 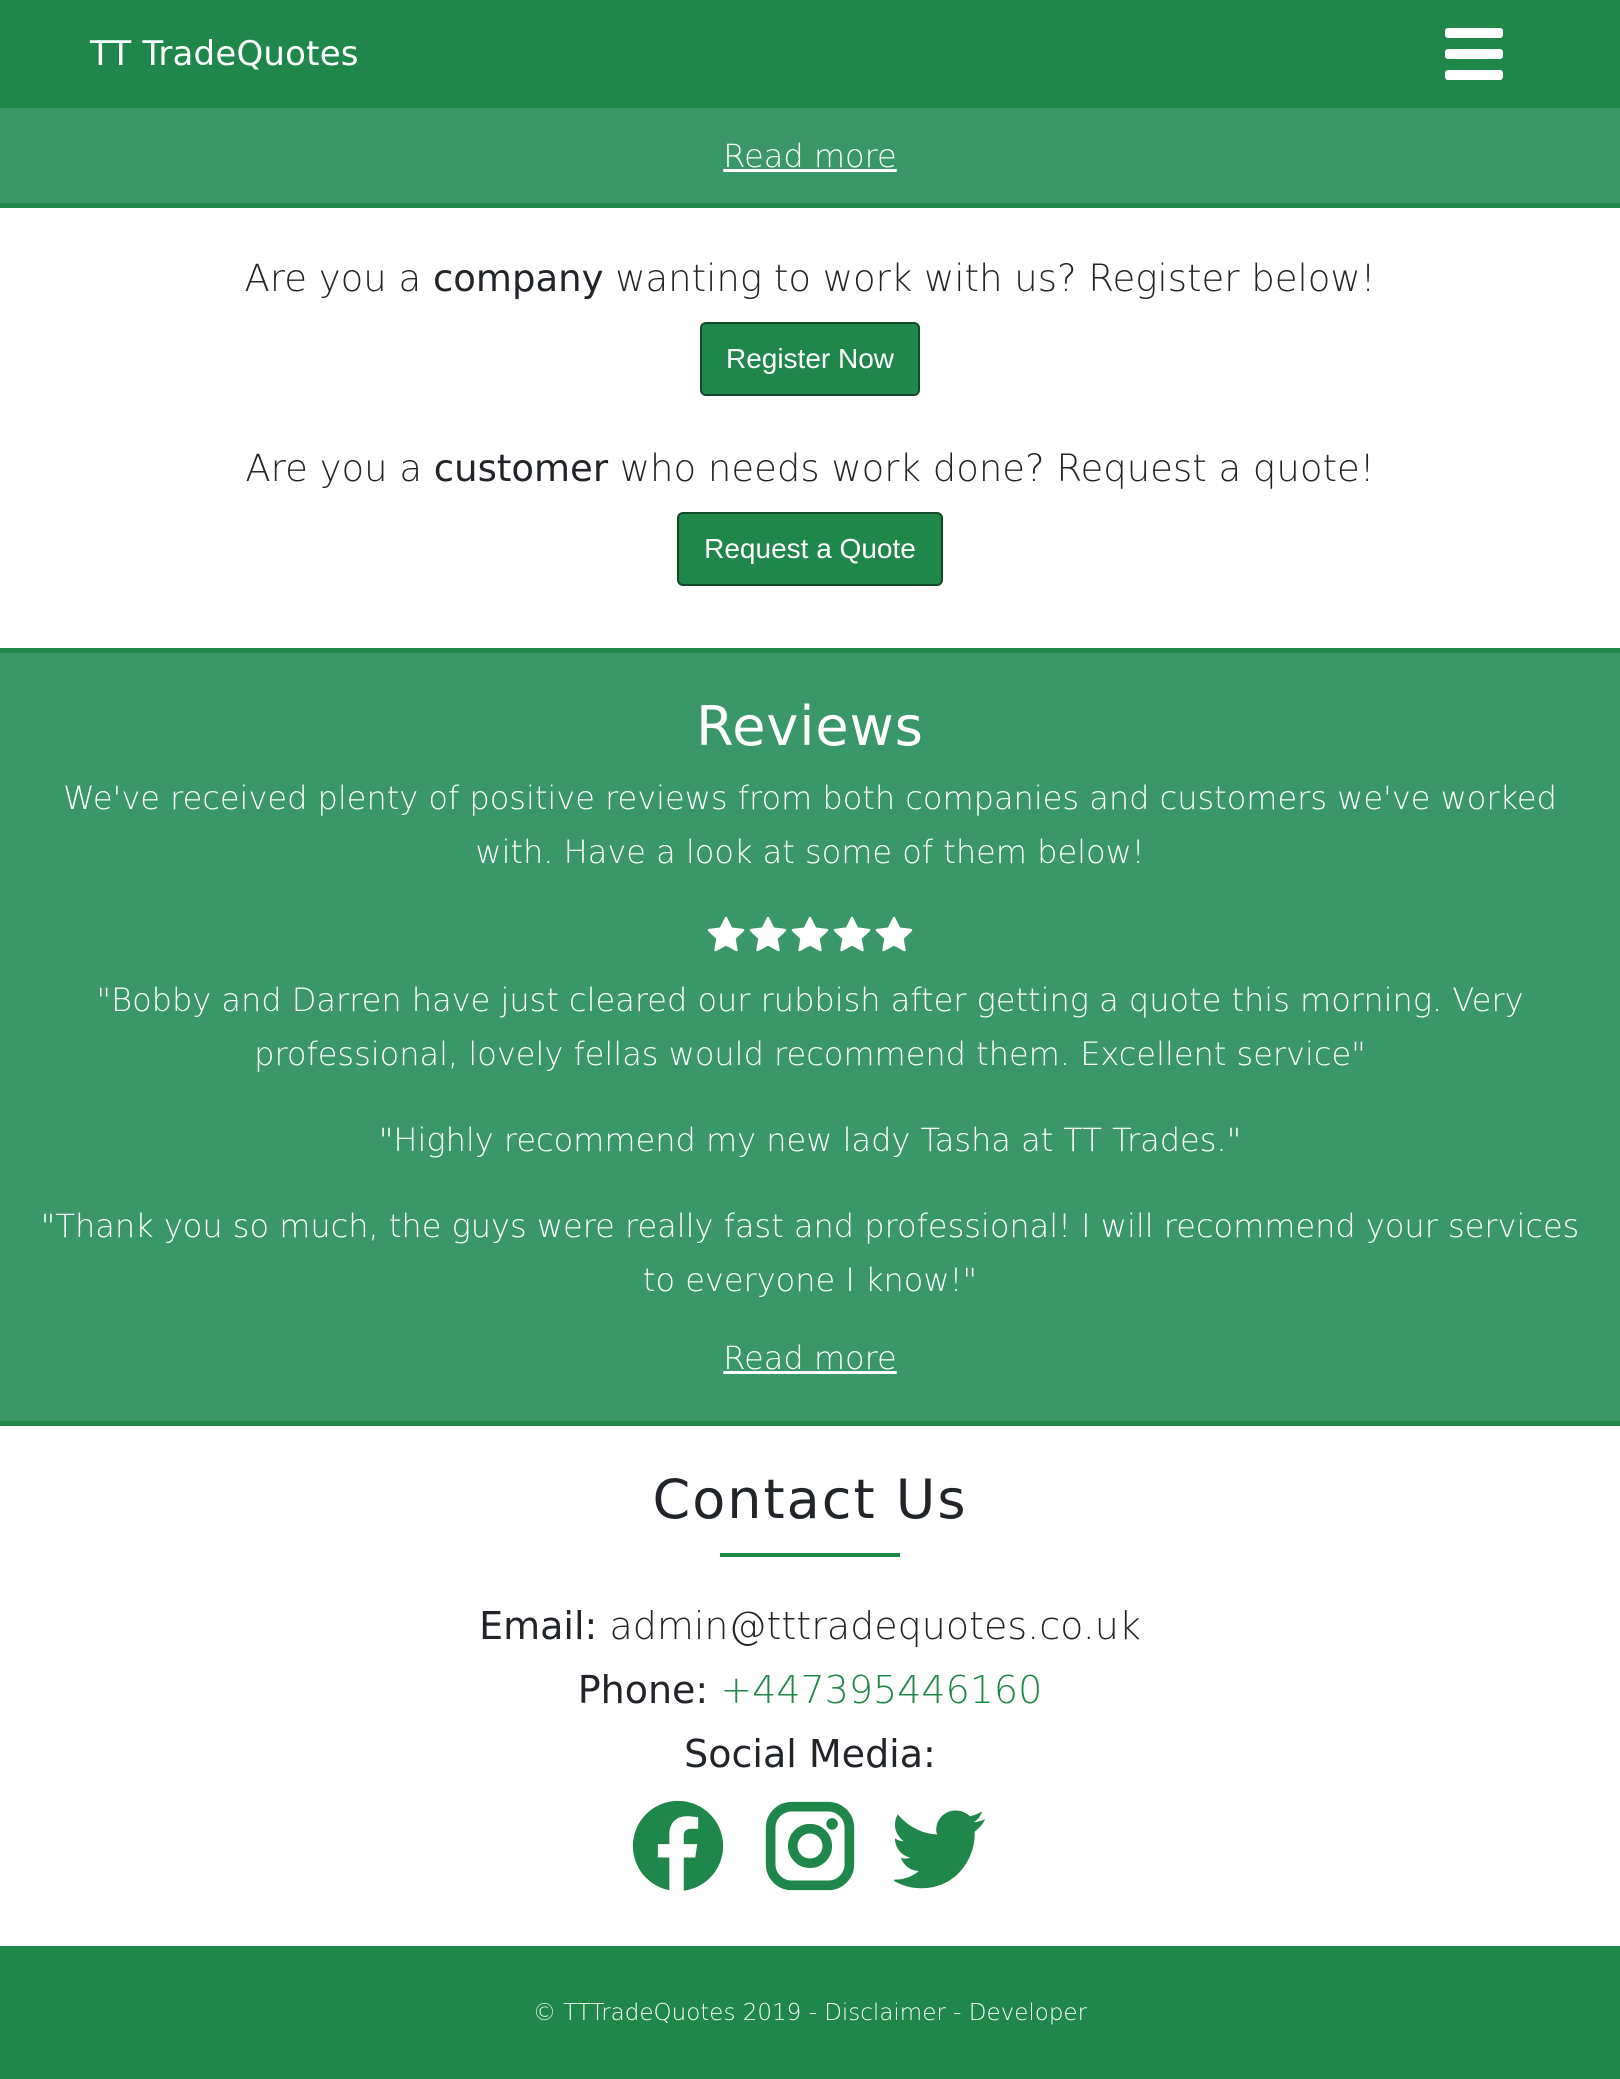 What do you see at coordinates (521, 468) in the screenshot?
I see `customer-prompt-bold: customer` at bounding box center [521, 468].